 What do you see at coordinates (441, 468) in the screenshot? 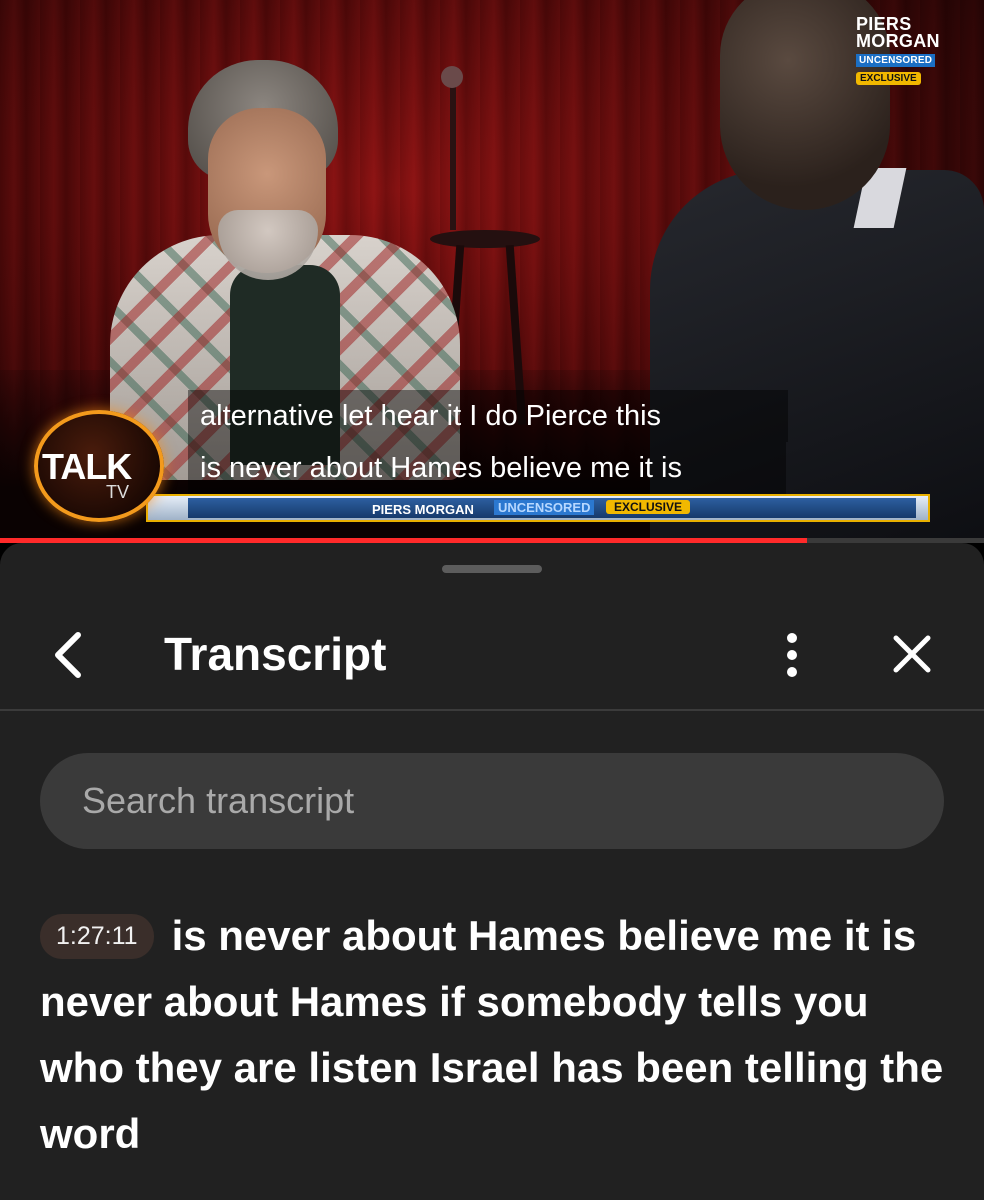
I see `caption-text-2: is never about Hames believe me it is` at bounding box center [441, 468].